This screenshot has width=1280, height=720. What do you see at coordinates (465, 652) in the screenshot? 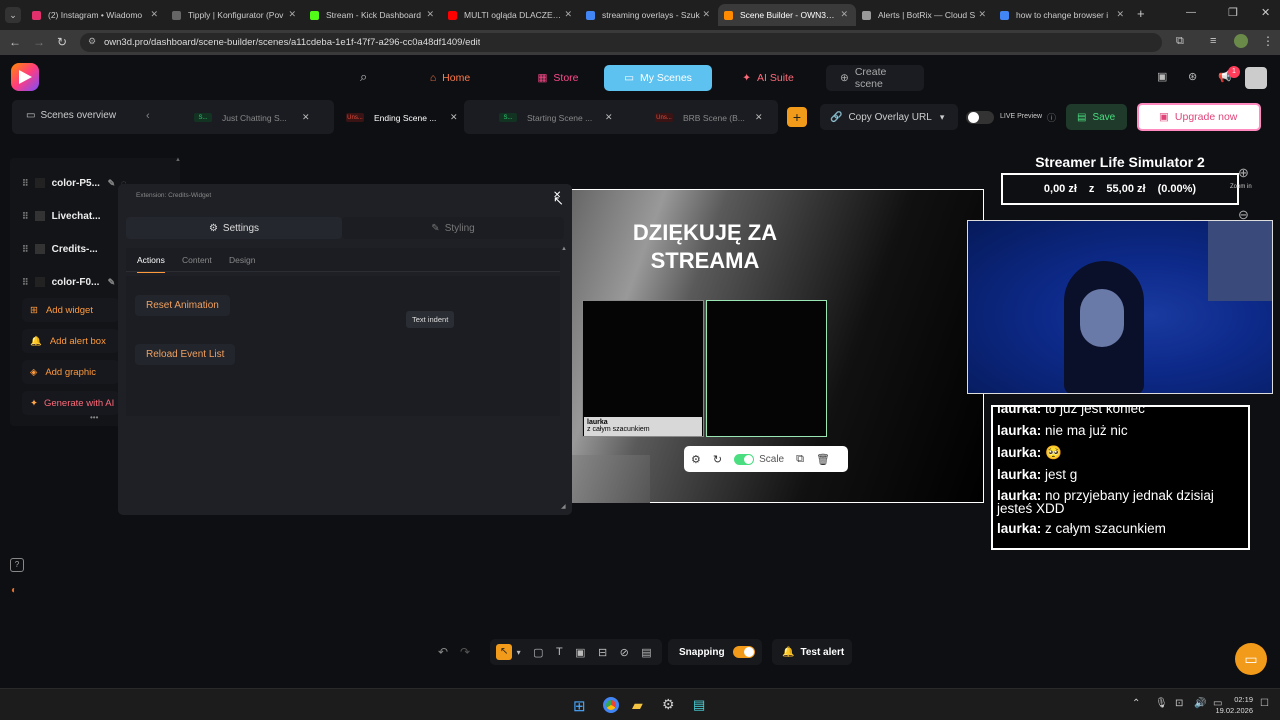
I see `redo-icon: ↷` at bounding box center [465, 652].